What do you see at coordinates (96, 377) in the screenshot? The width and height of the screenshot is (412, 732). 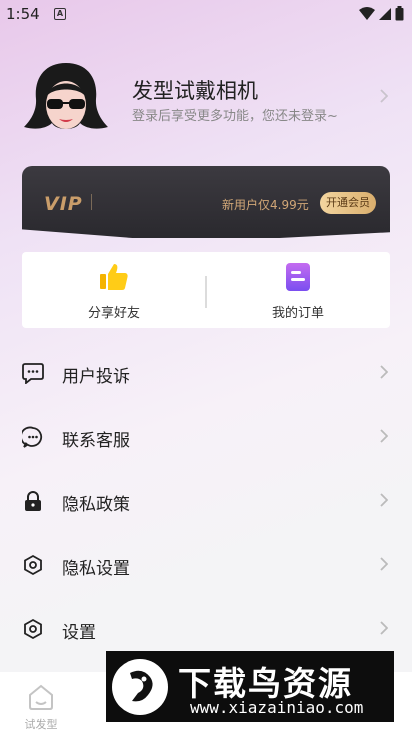 I see `menu-label: 用户投诉` at bounding box center [96, 377].